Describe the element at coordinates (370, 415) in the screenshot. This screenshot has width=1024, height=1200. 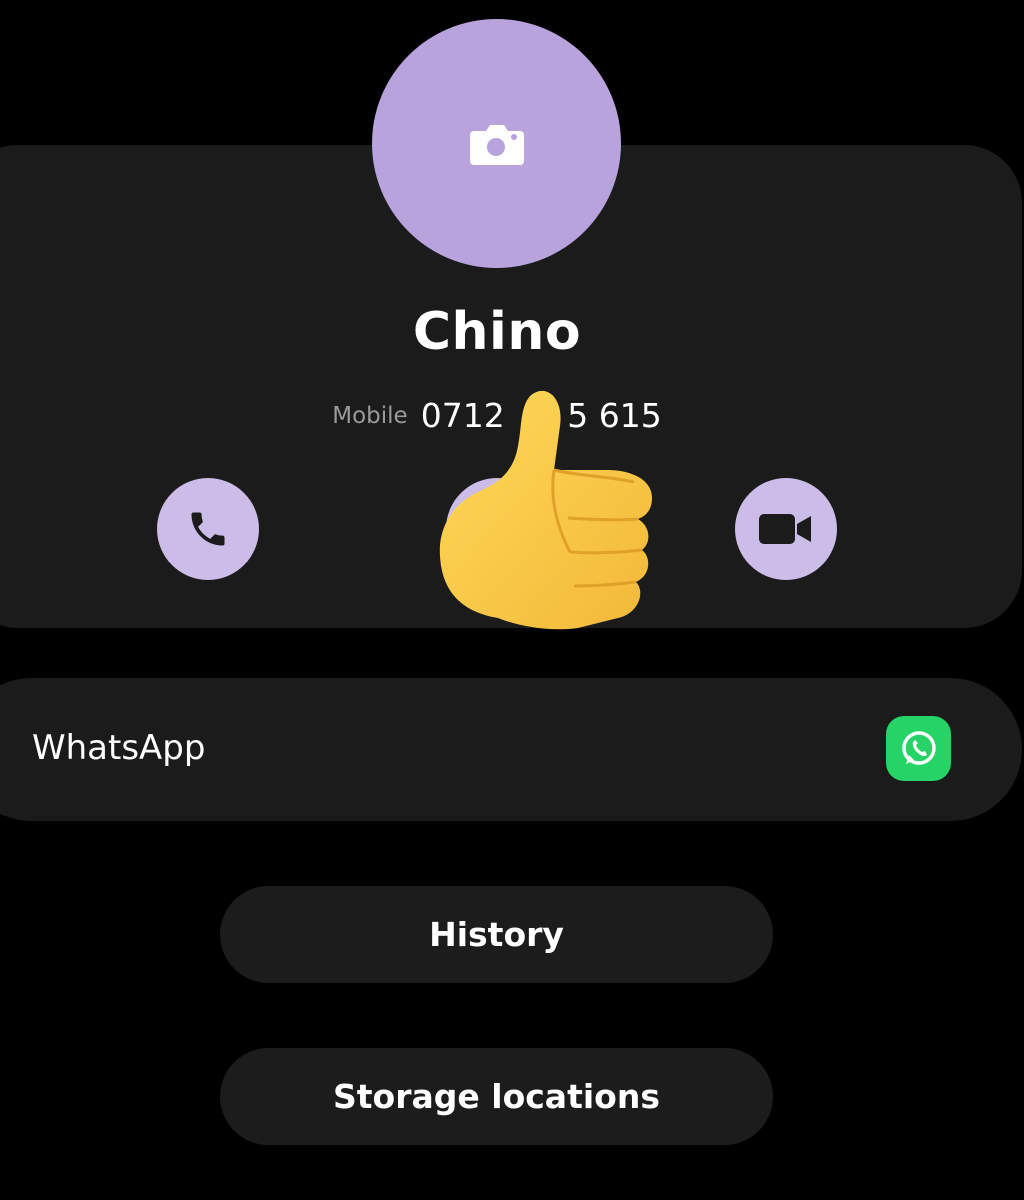
I see `phone-type-label: Mobile` at that location.